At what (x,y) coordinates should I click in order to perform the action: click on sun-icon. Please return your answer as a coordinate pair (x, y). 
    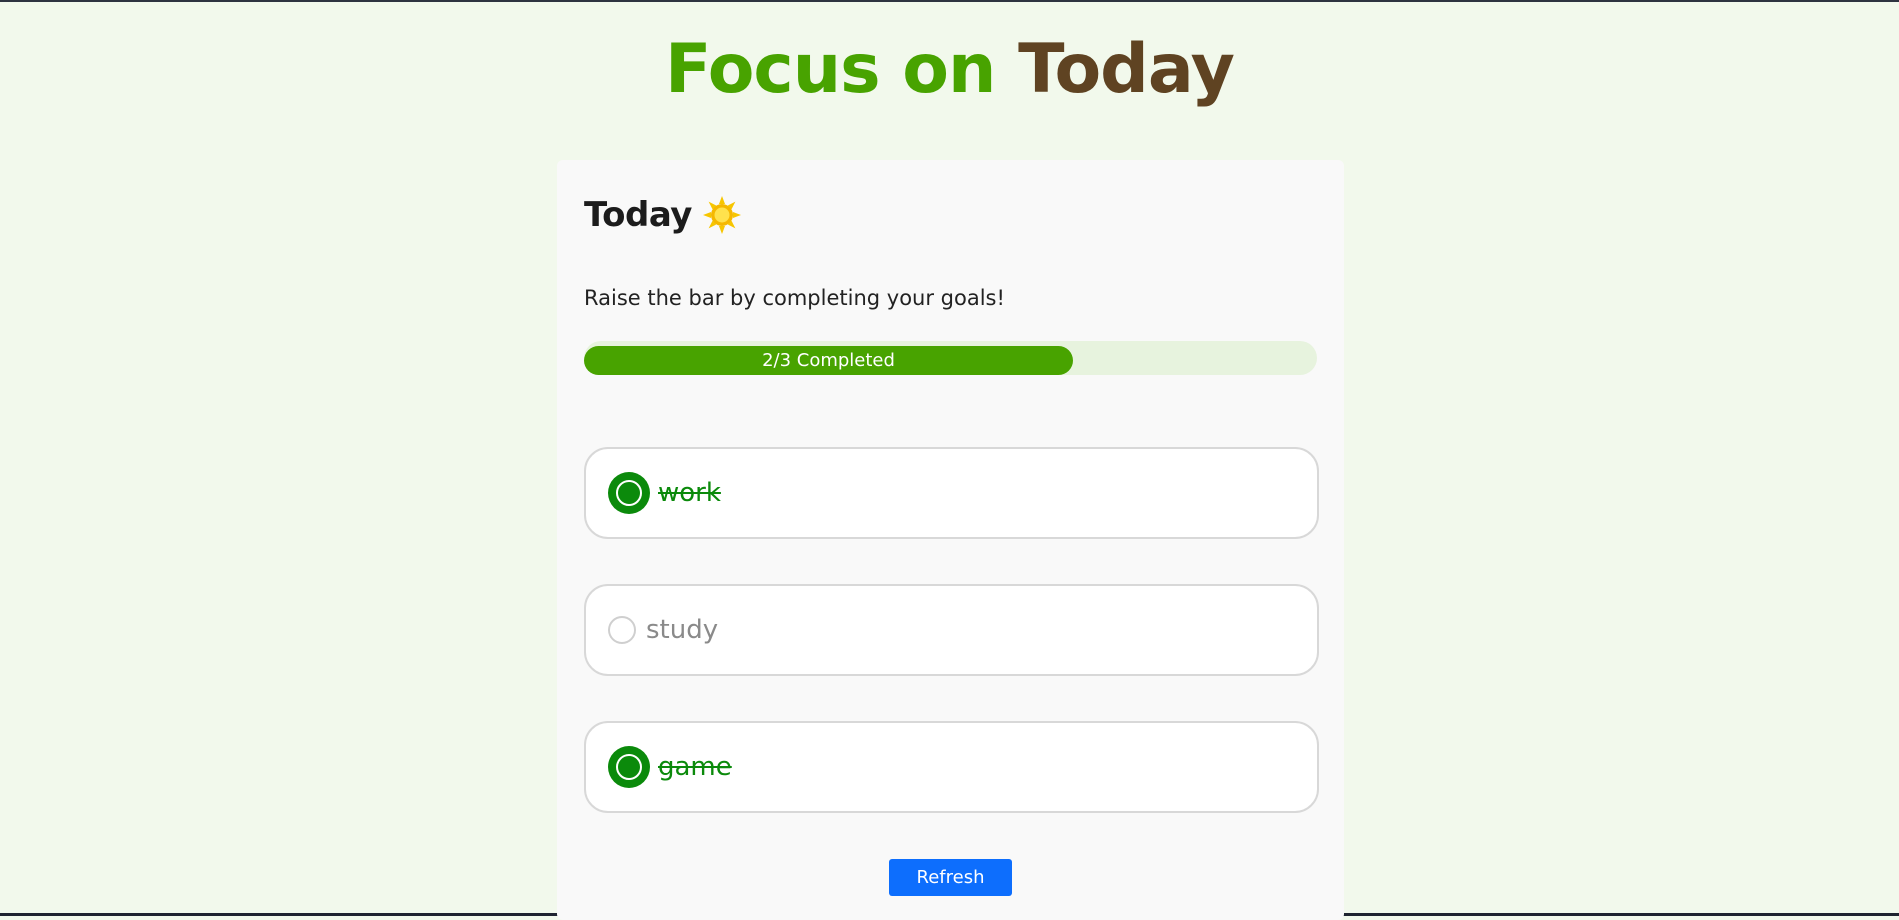
    Looking at the image, I should click on (721, 215).